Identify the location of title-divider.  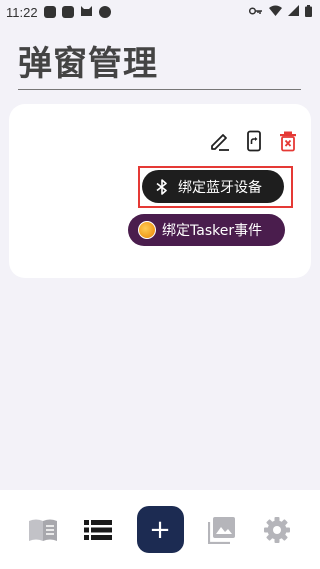
(159, 89).